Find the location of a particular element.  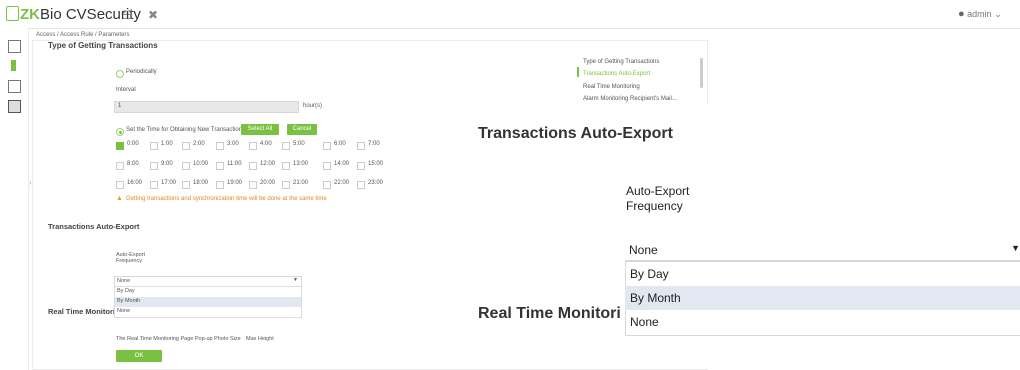

time-label: 13:00 is located at coordinates (301, 164).